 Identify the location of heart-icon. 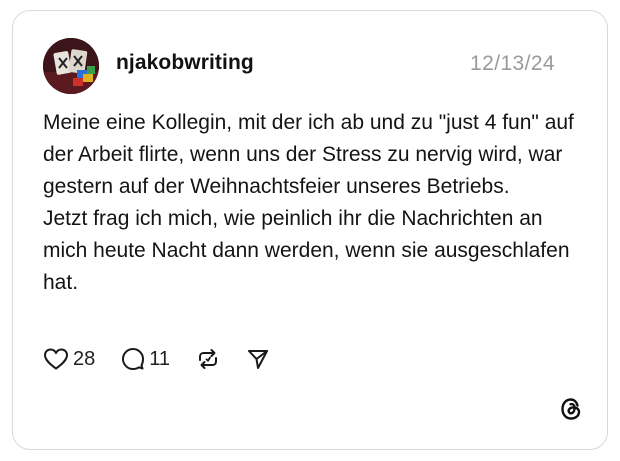
(56, 359).